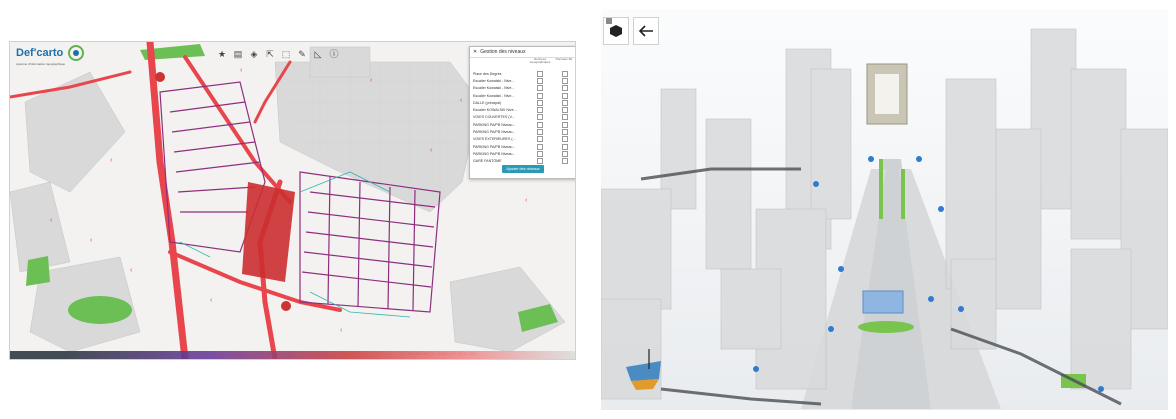 This screenshot has width=1176, height=419. Describe the element at coordinates (522, 161) in the screenshot. I see `level-row: GARE FANTÔME` at that location.